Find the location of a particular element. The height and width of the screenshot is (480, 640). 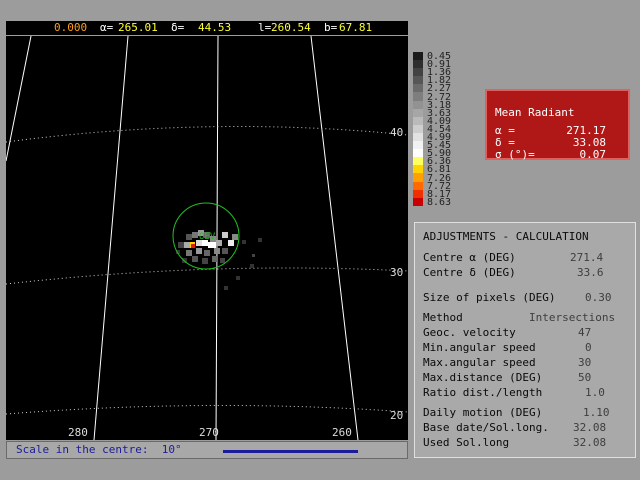

l-readout: 260.54 is located at coordinates (291, 27).